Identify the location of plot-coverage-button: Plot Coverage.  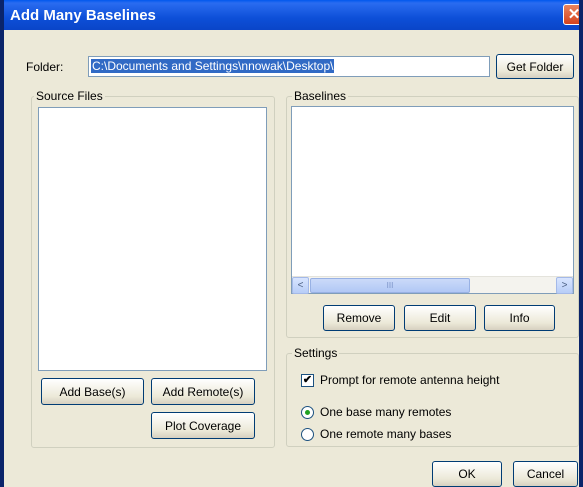
(203, 425).